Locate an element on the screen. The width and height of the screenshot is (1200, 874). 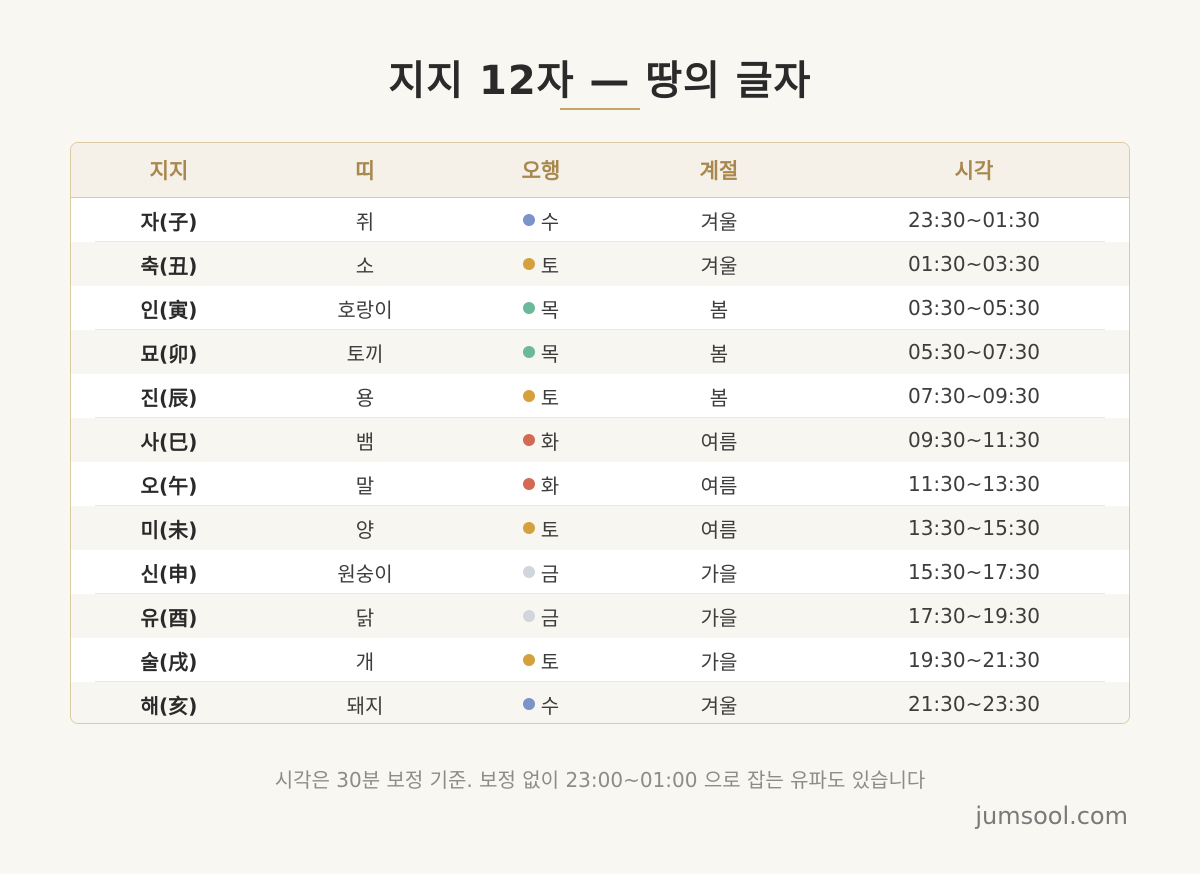
header-season: 계절 is located at coordinates (719, 171).